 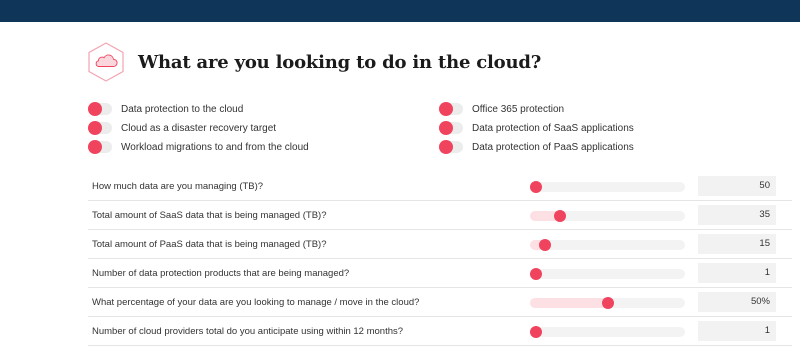 I want to click on toggle-disaster-recovery: Cloud as a disaster recovery target, so click(x=182, y=128).